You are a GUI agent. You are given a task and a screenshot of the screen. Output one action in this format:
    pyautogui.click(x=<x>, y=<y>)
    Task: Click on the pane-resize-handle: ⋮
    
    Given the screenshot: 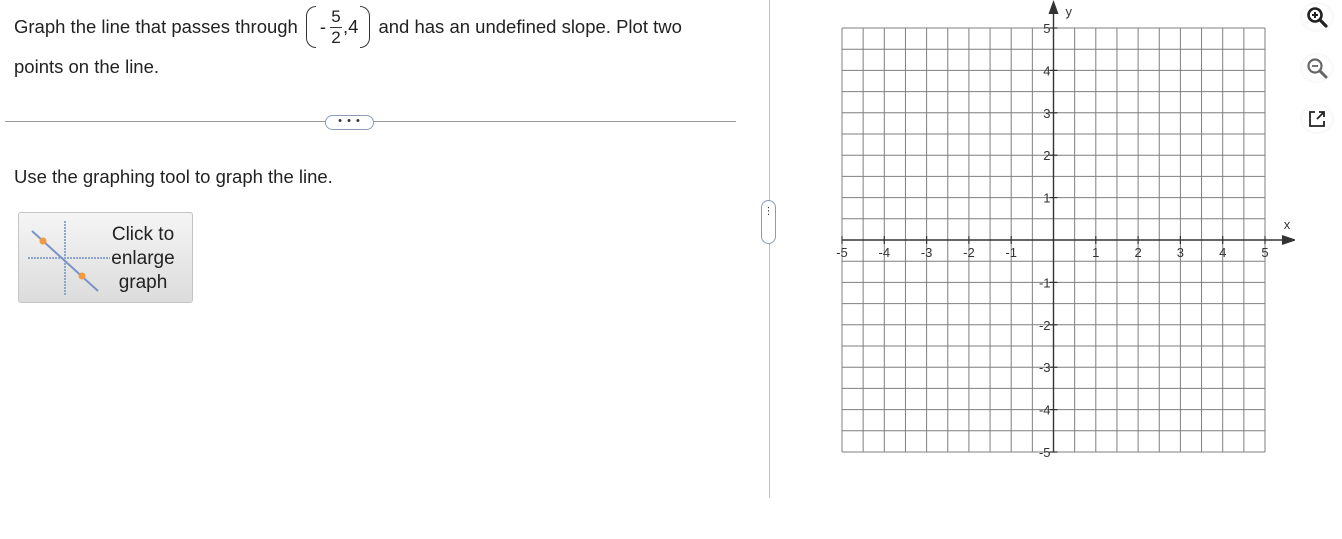 What is the action you would take?
    pyautogui.click(x=768, y=222)
    